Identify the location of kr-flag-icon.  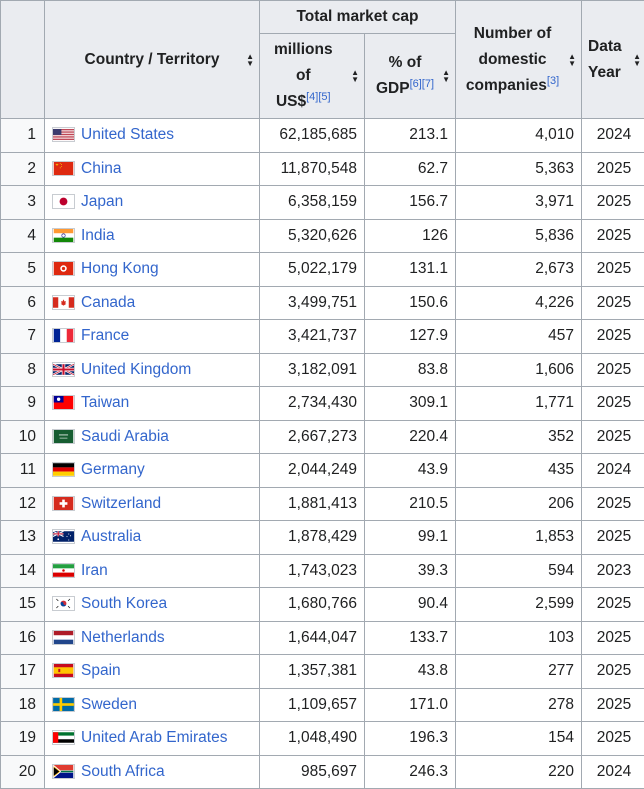
(63, 603).